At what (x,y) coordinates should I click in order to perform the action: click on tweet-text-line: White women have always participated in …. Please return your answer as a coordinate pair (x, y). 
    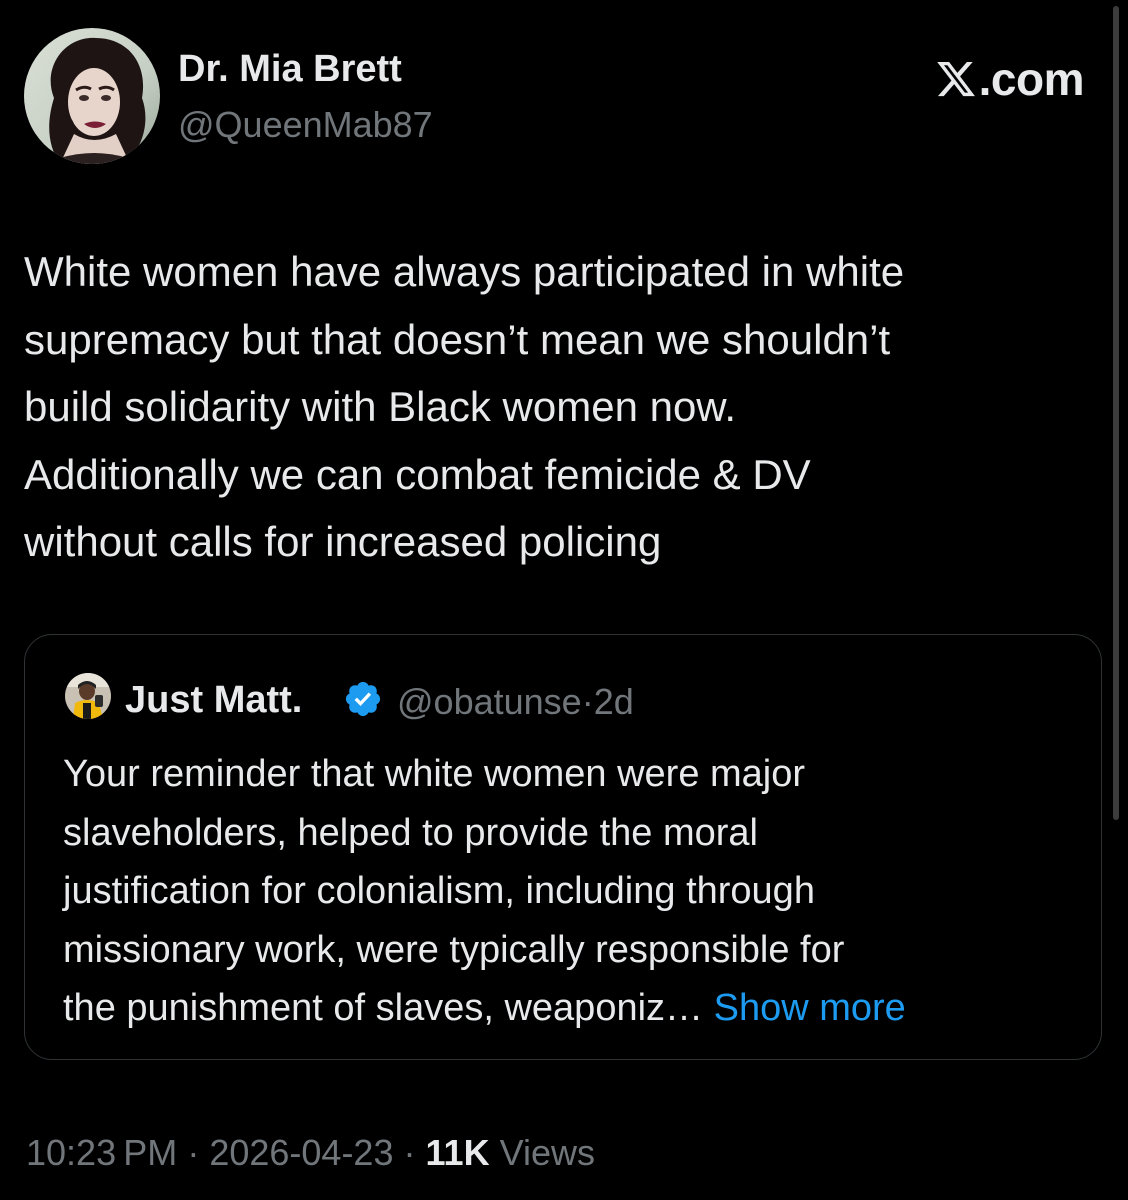
    Looking at the image, I should click on (464, 271).